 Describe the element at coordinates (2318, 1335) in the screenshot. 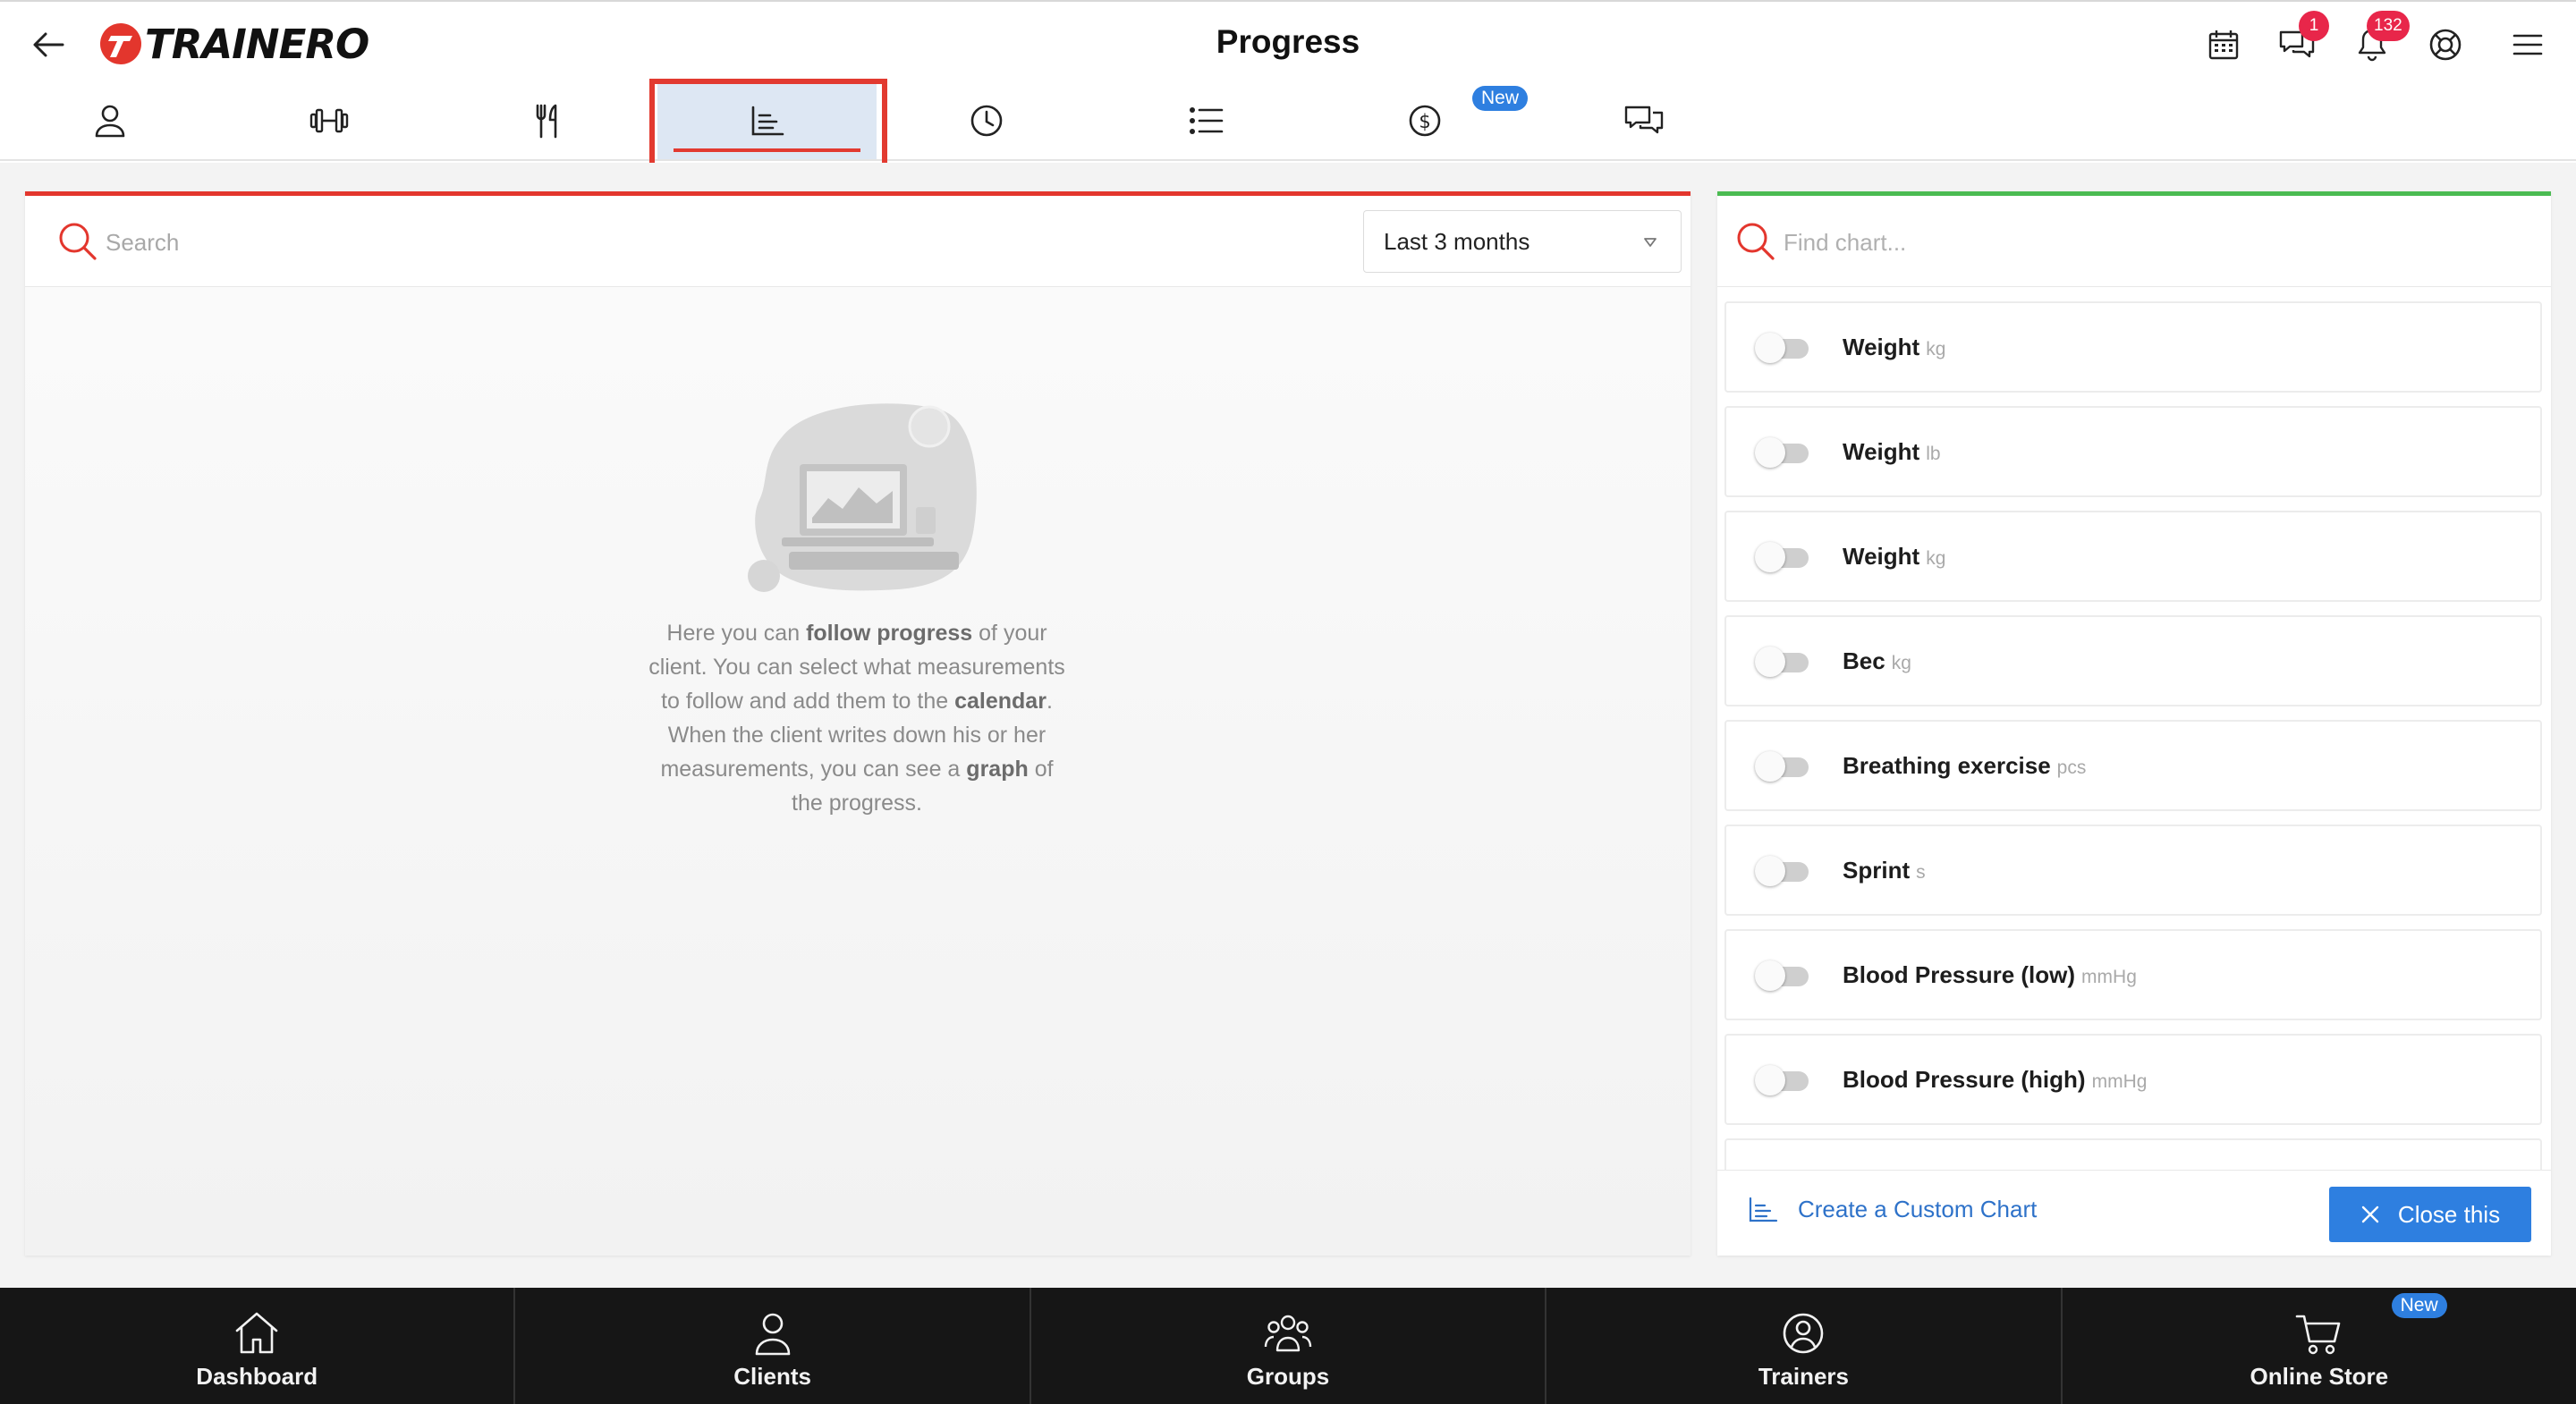

I see `cart-icon` at that location.